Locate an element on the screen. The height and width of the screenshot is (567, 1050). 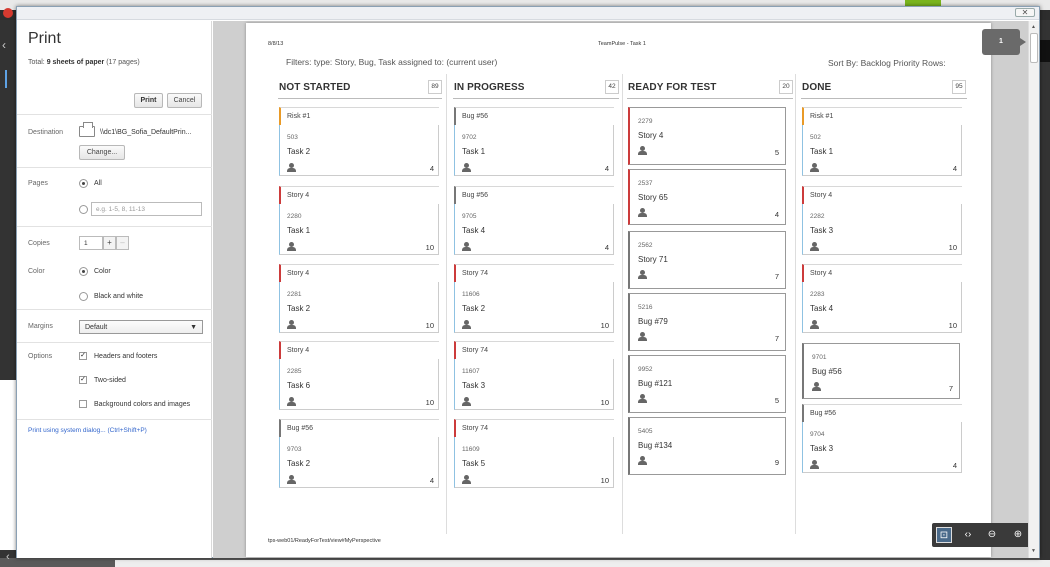
card-body: 9704 Task 3 4 is located at coordinates (882, 447).